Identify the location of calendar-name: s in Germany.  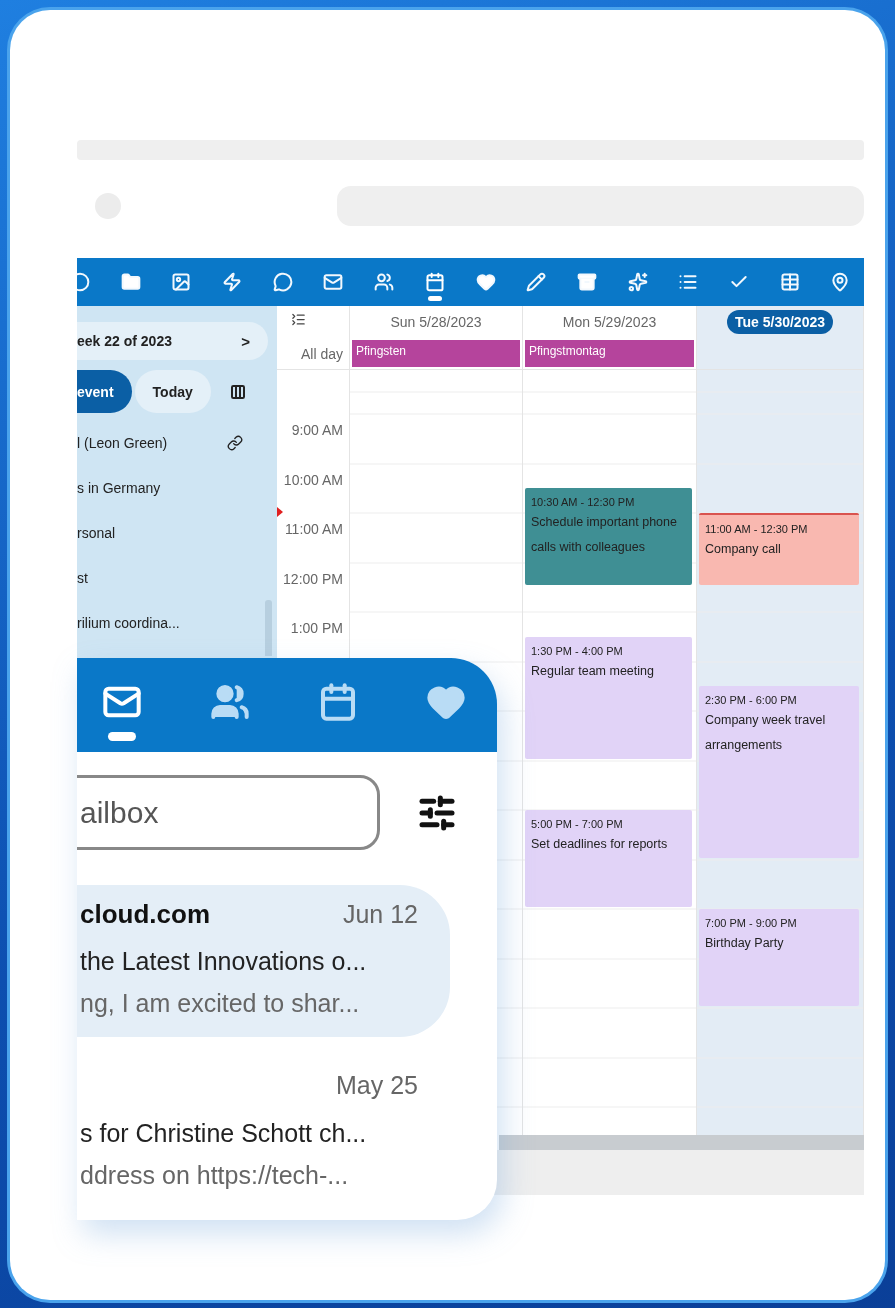
(119, 487).